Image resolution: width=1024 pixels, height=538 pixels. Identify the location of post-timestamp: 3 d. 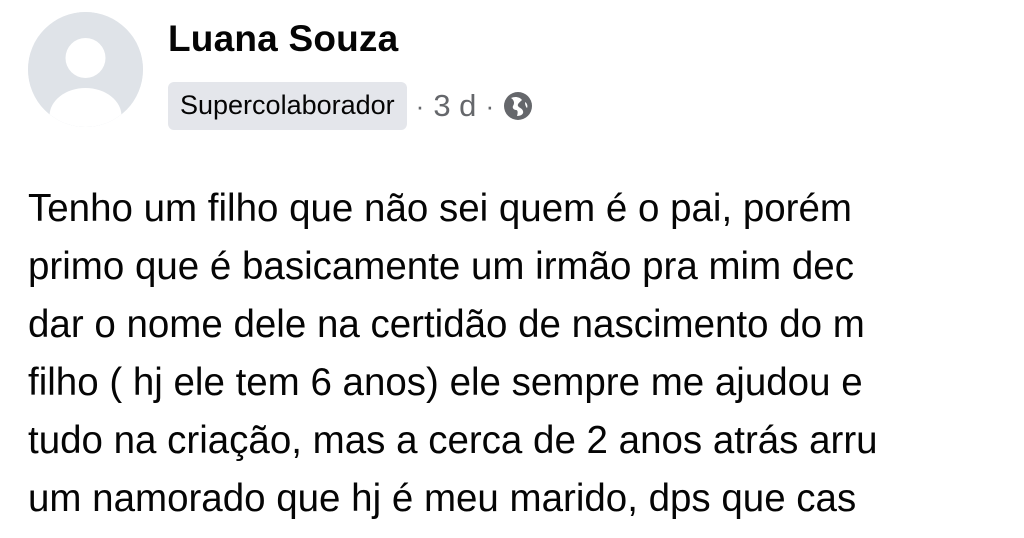
(454, 106).